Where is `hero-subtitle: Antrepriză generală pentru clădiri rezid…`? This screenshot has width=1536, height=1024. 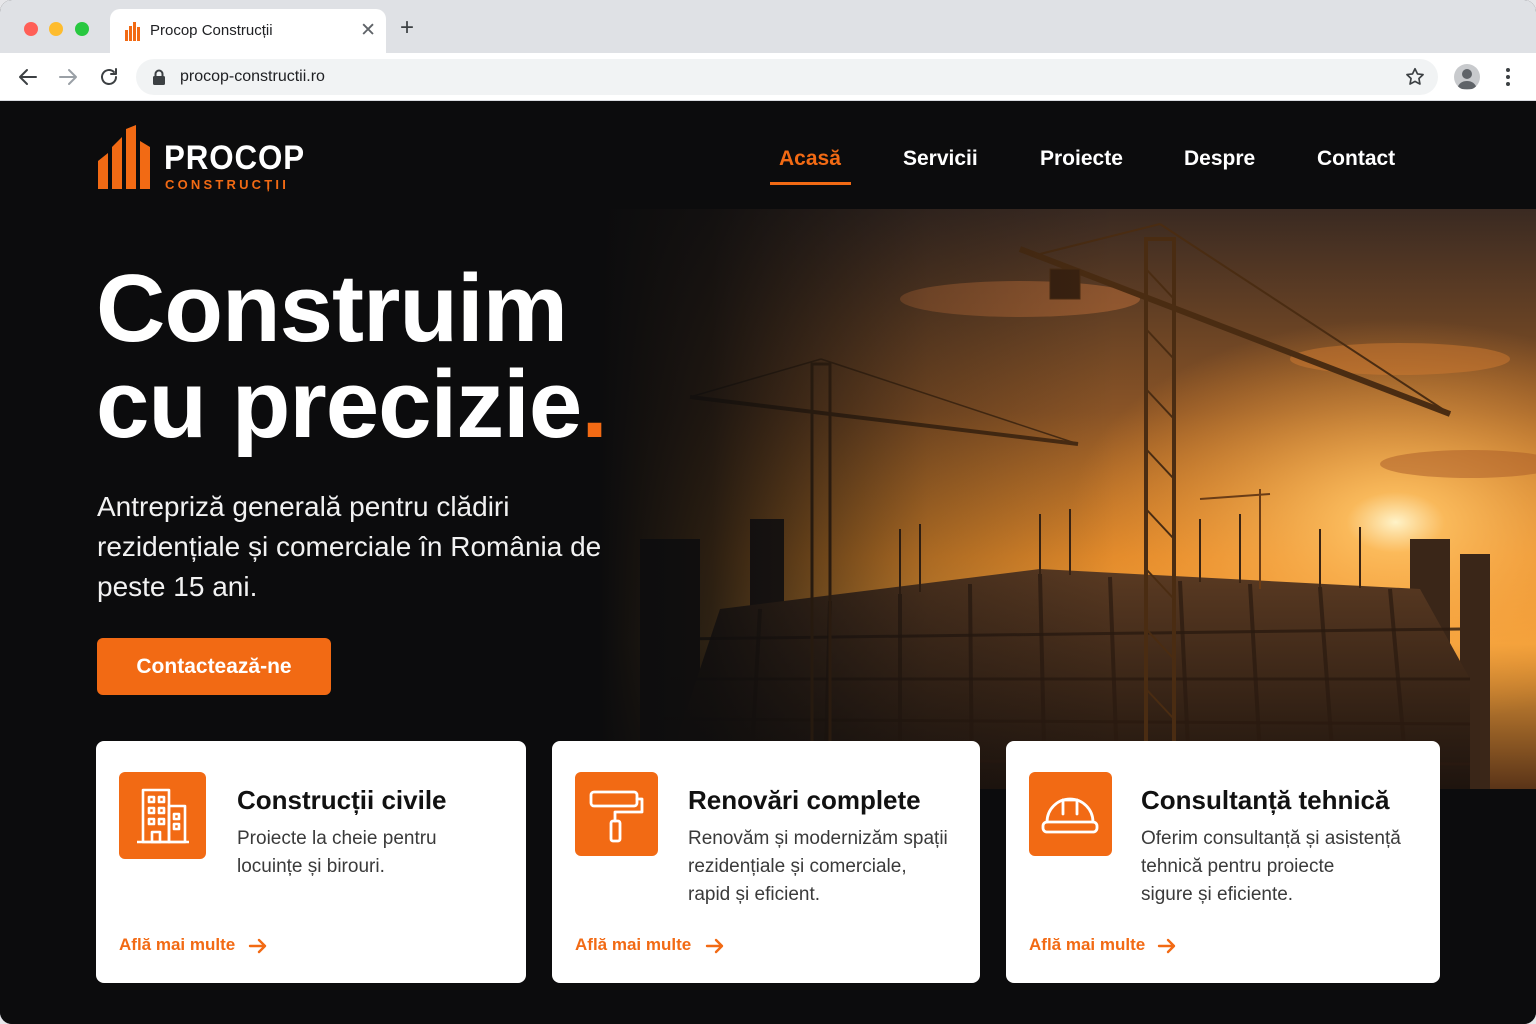
hero-subtitle: Antrepriză generală pentru clădiri rezid… is located at coordinates (349, 546).